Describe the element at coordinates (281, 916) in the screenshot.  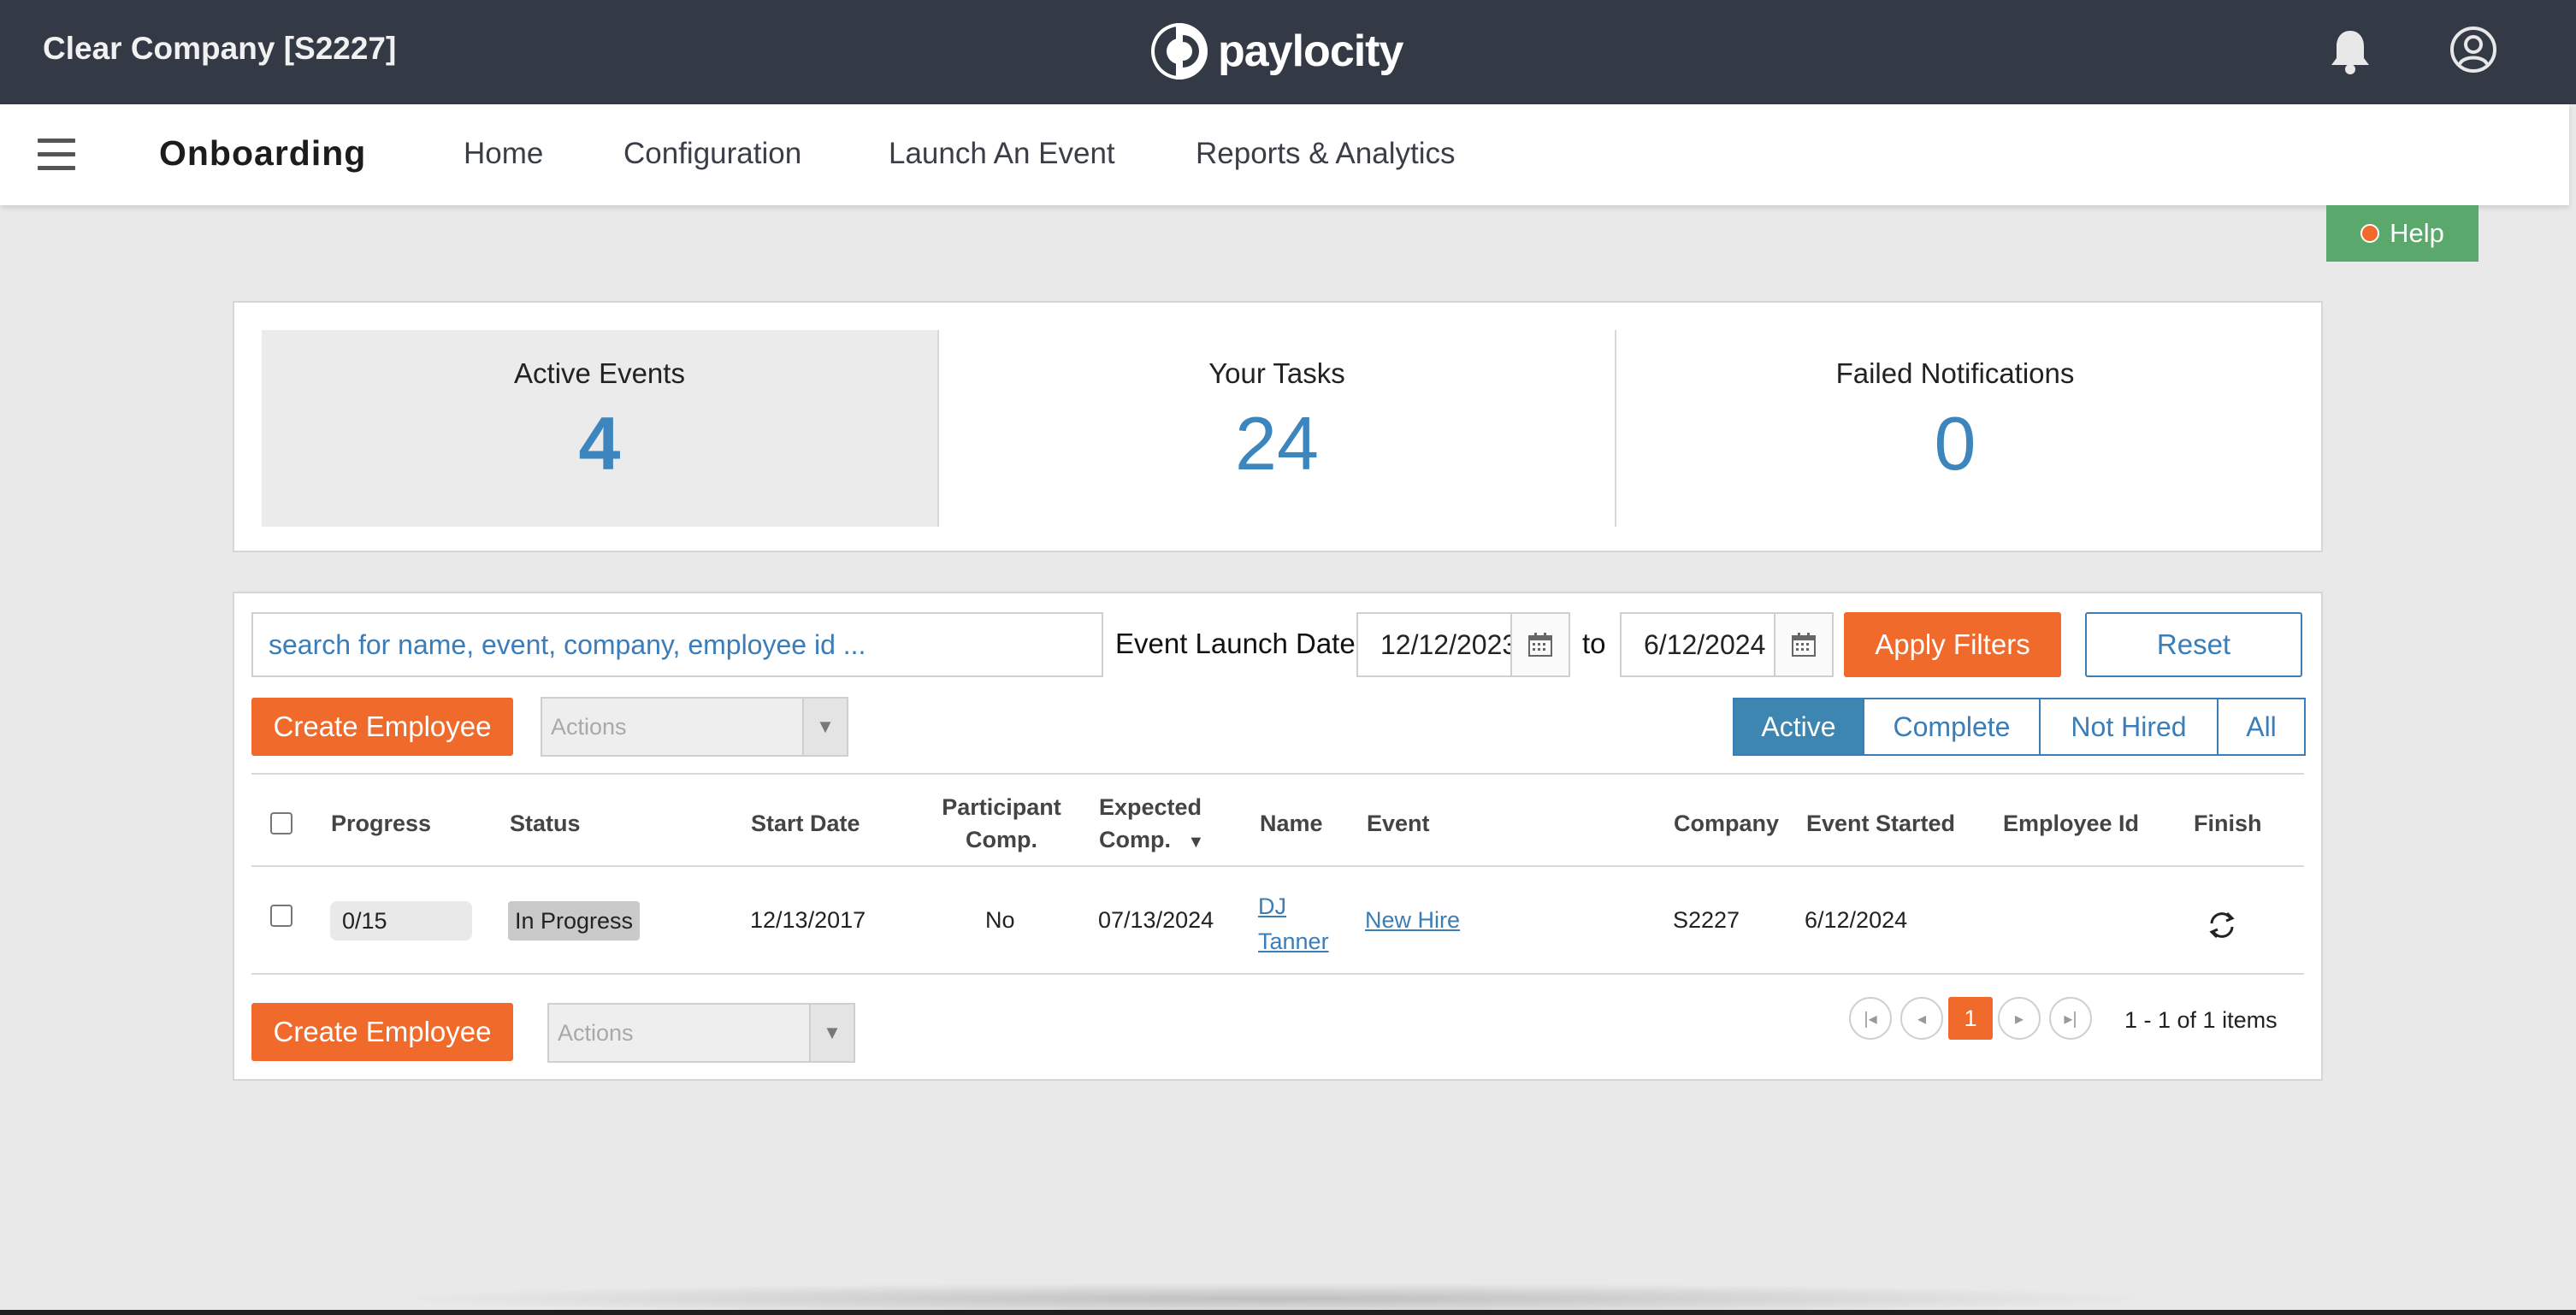
I see `row-checkbox` at that location.